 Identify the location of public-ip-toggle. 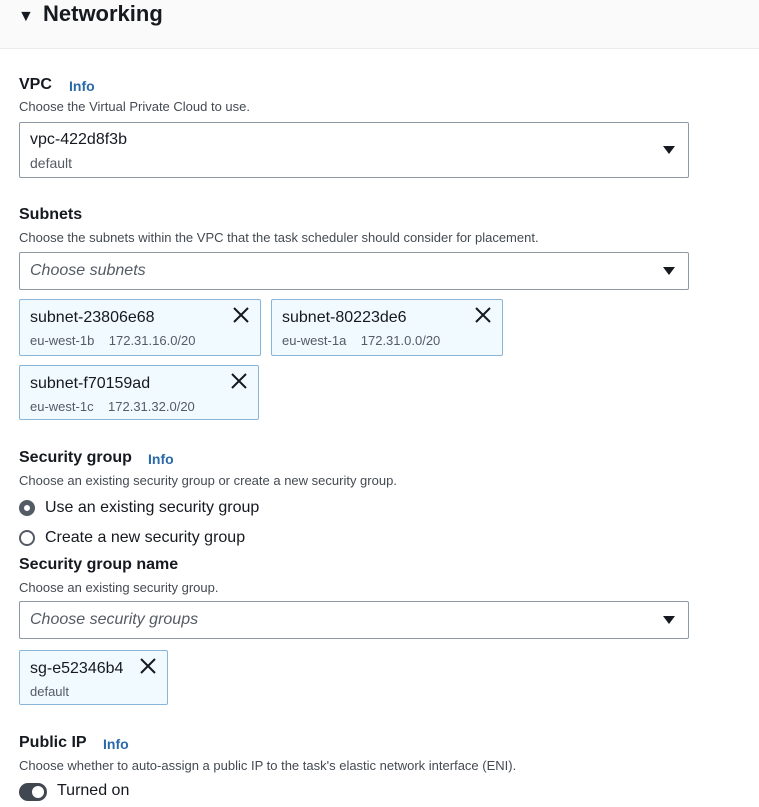
(33, 792).